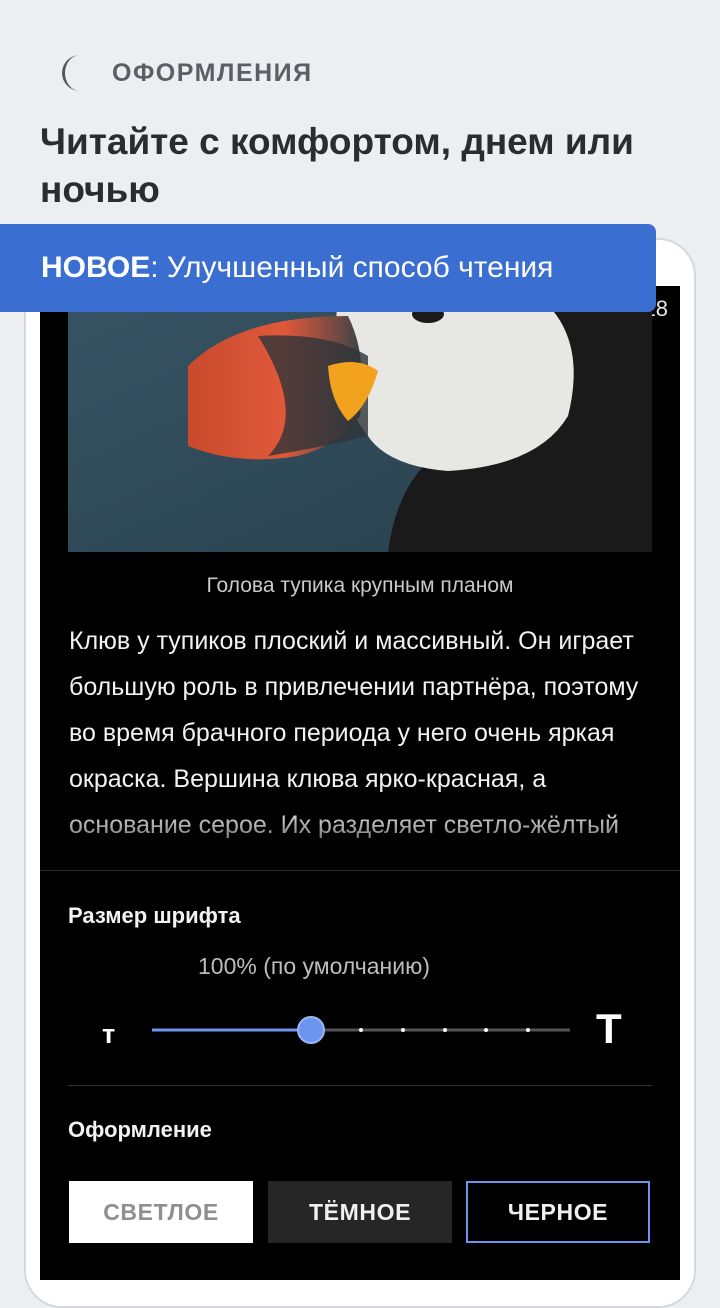  I want to click on banner-prefix: НОВОЕ, so click(96, 267).